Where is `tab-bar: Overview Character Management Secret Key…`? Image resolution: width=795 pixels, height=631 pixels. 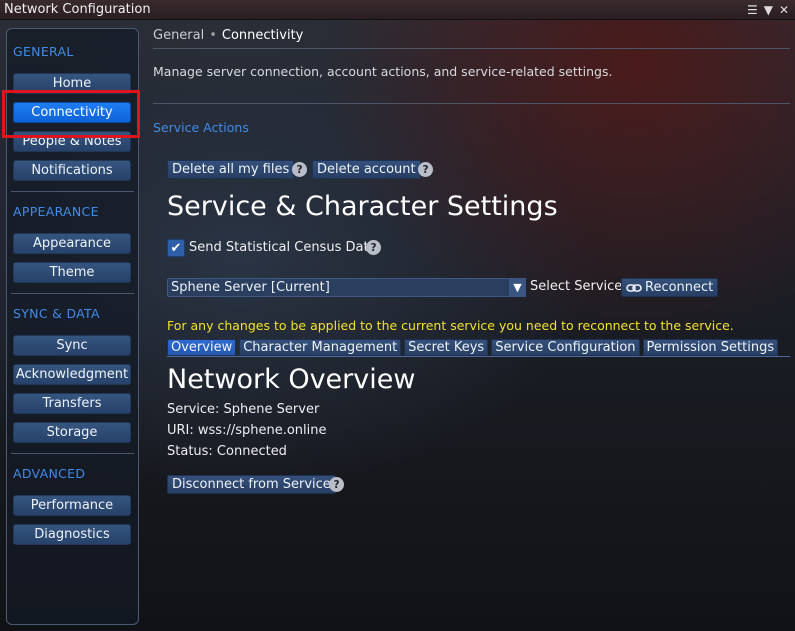 tab-bar: Overview Character Management Secret Key… is located at coordinates (473, 347).